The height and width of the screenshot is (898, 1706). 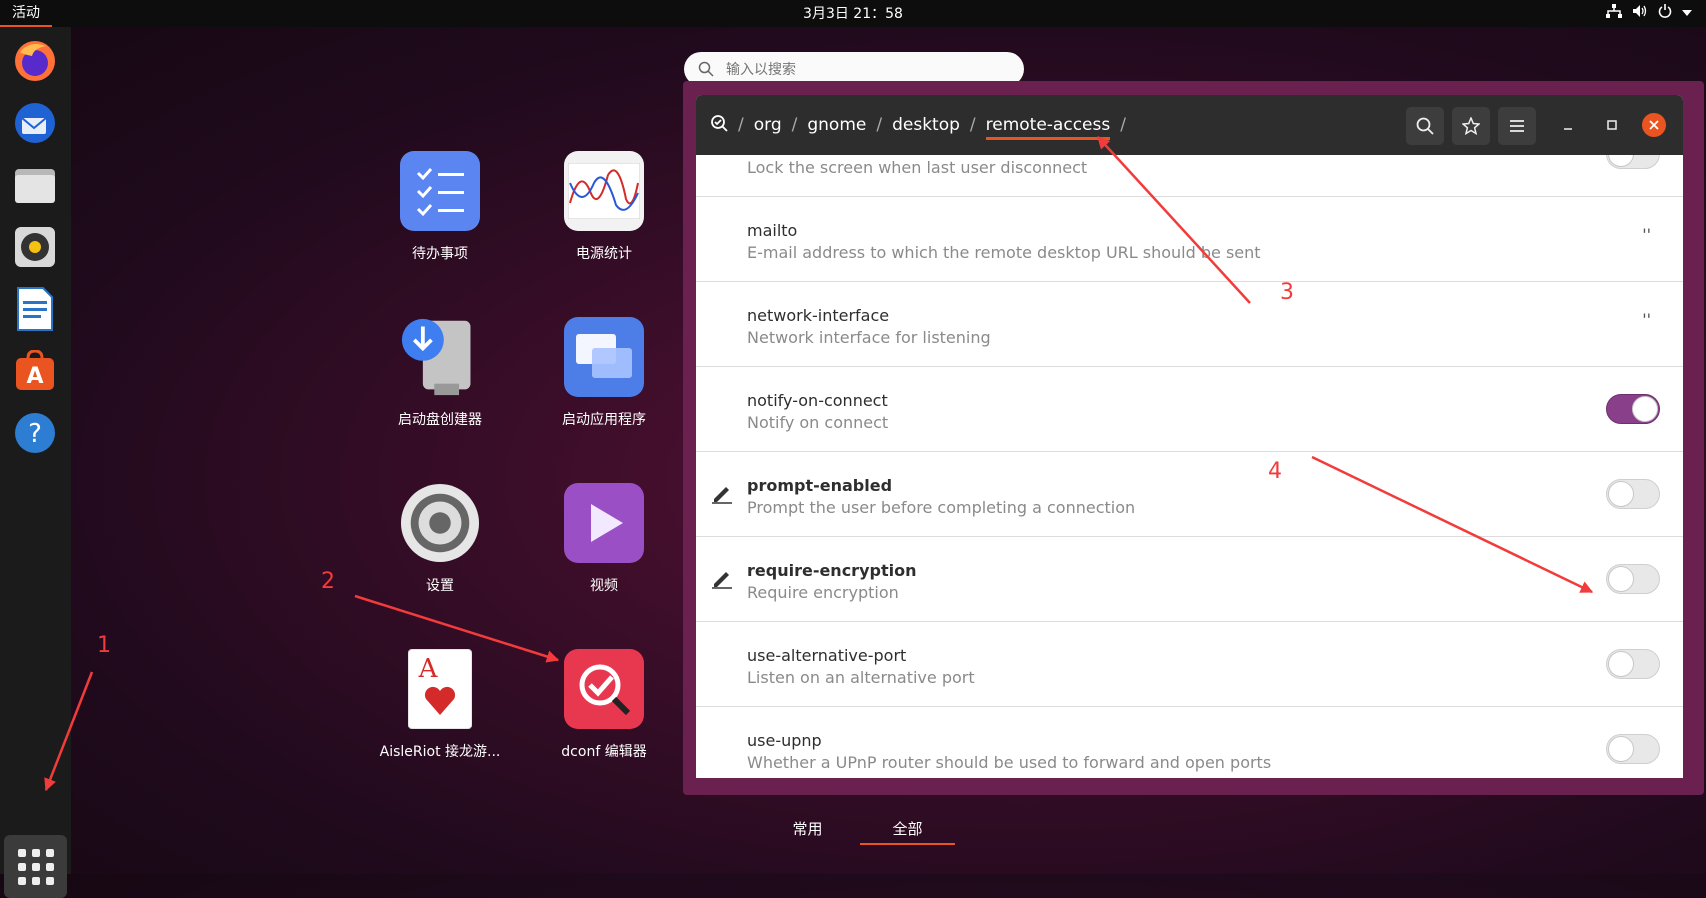 I want to click on annotation-label: 2, so click(x=328, y=581).